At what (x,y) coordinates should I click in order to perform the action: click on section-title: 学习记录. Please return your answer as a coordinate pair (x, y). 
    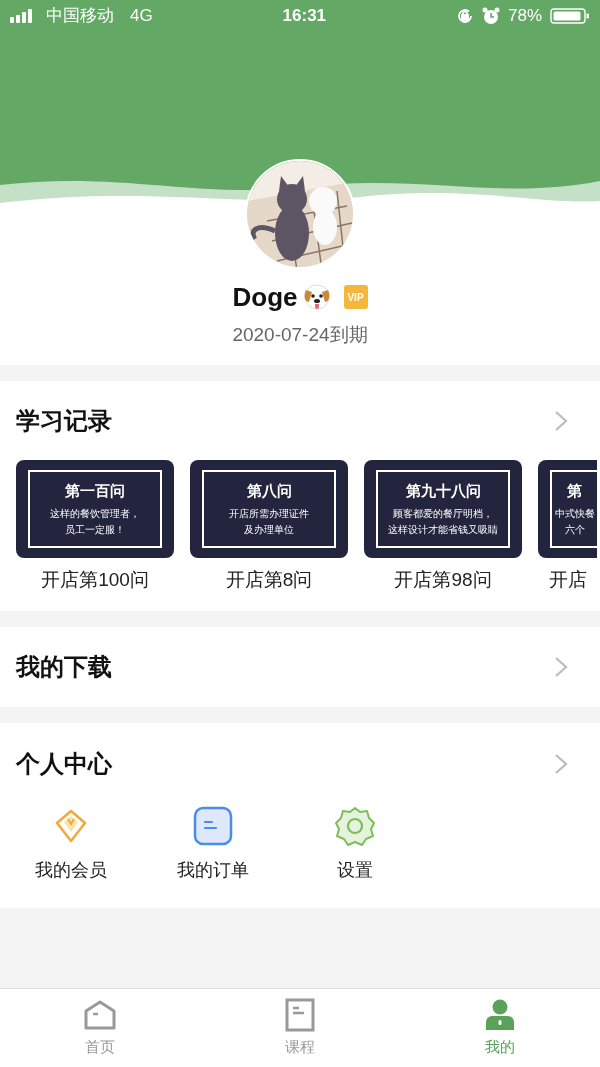
    Looking at the image, I should click on (64, 421).